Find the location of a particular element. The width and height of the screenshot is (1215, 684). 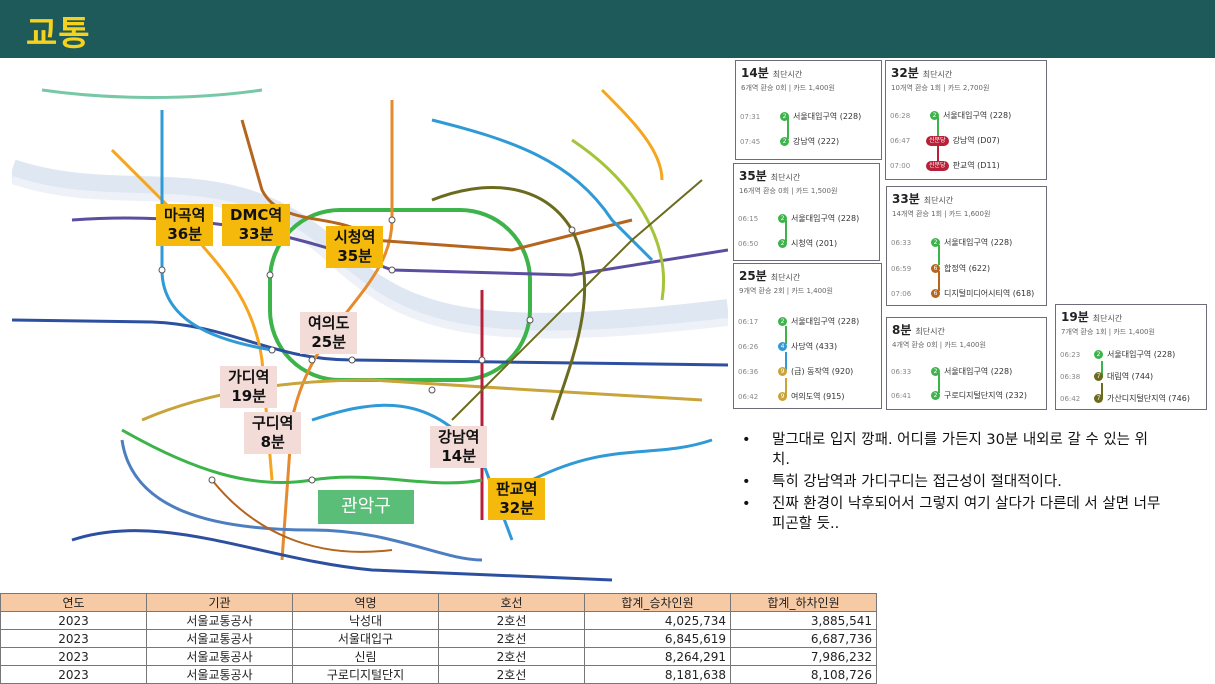

map-tag-cityhall: 시청역 35분 is located at coordinates (355, 247).